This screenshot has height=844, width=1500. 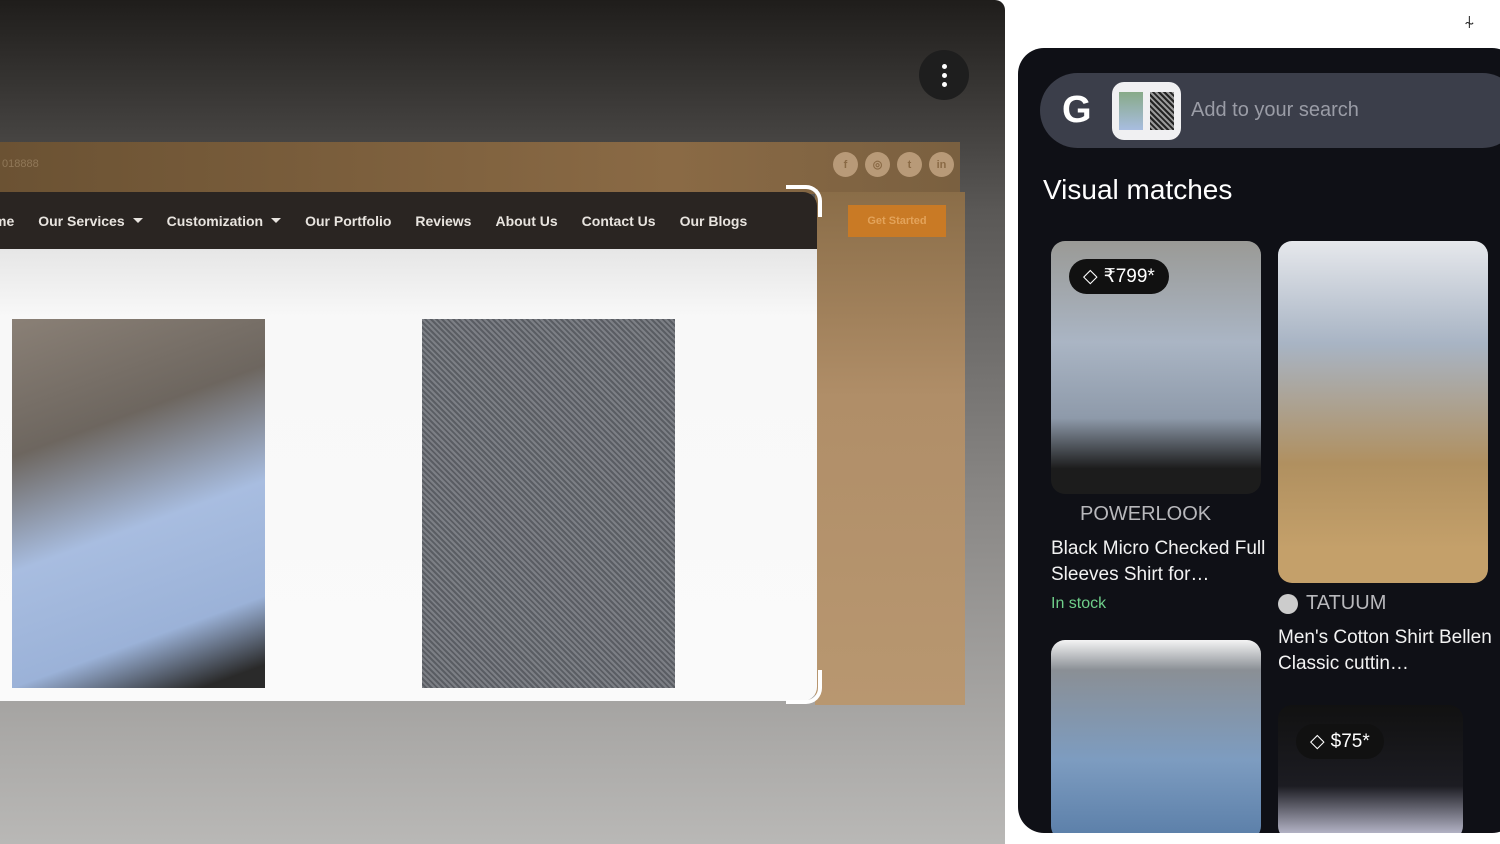 What do you see at coordinates (897, 221) in the screenshot?
I see `get-started-button: Get Started` at bounding box center [897, 221].